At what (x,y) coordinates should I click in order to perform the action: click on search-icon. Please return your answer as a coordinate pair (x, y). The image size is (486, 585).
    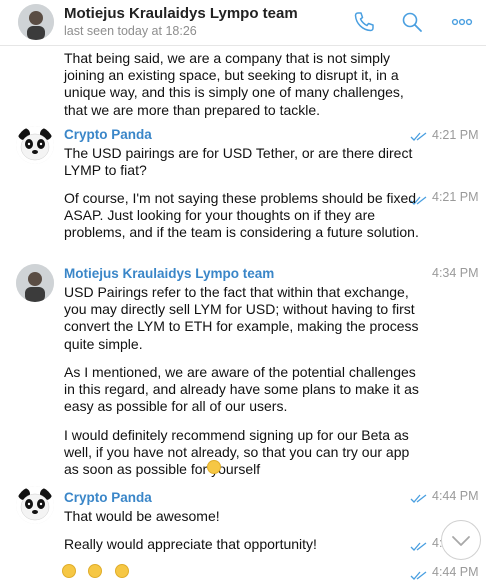
    Looking at the image, I should click on (412, 22).